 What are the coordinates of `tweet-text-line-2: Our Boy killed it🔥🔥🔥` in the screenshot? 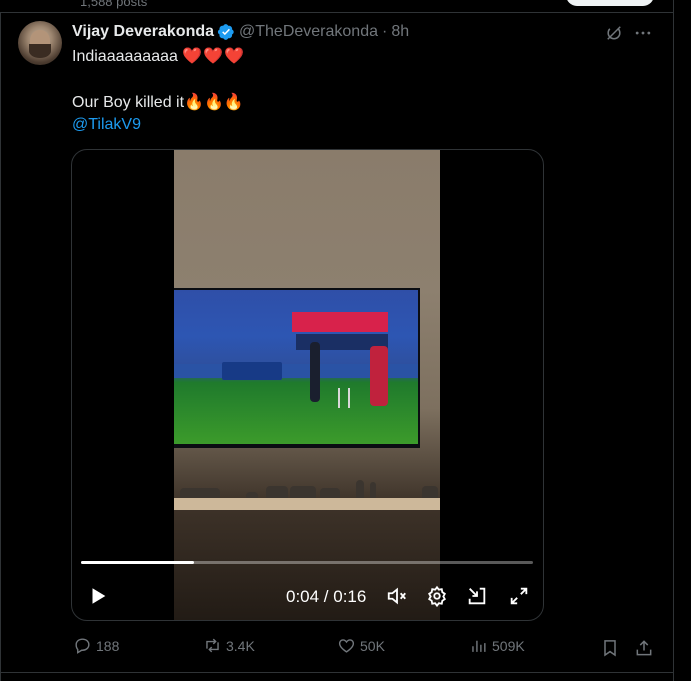 It's located at (158, 102).